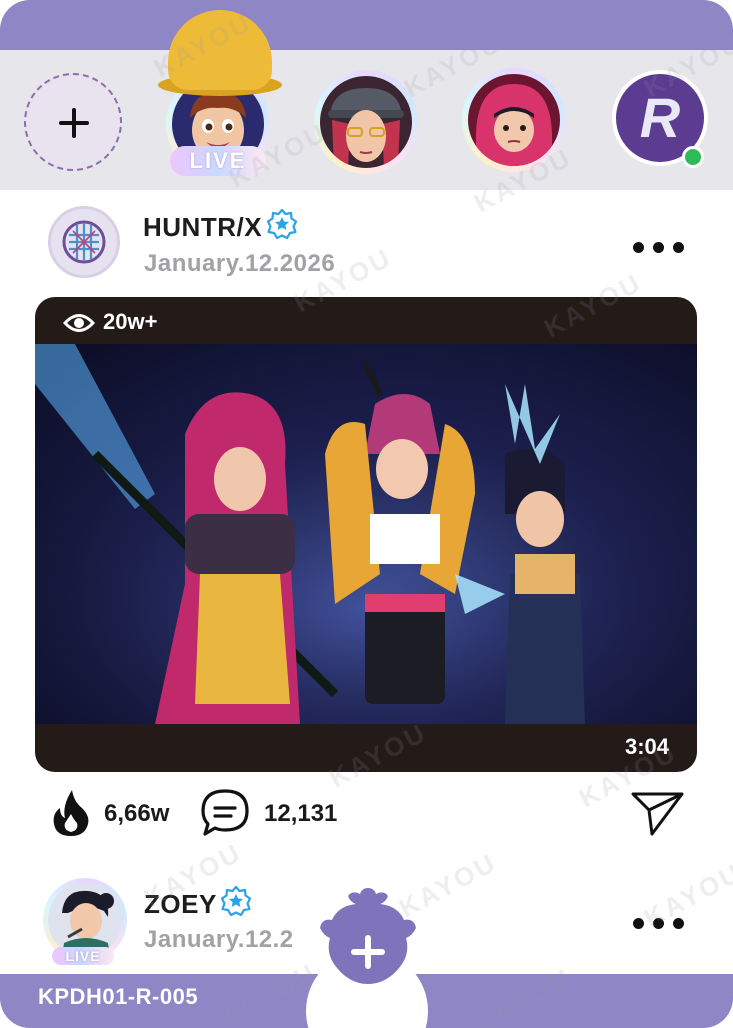 The image size is (733, 1028). What do you see at coordinates (79, 323) in the screenshot?
I see `eye-icon` at bounding box center [79, 323].